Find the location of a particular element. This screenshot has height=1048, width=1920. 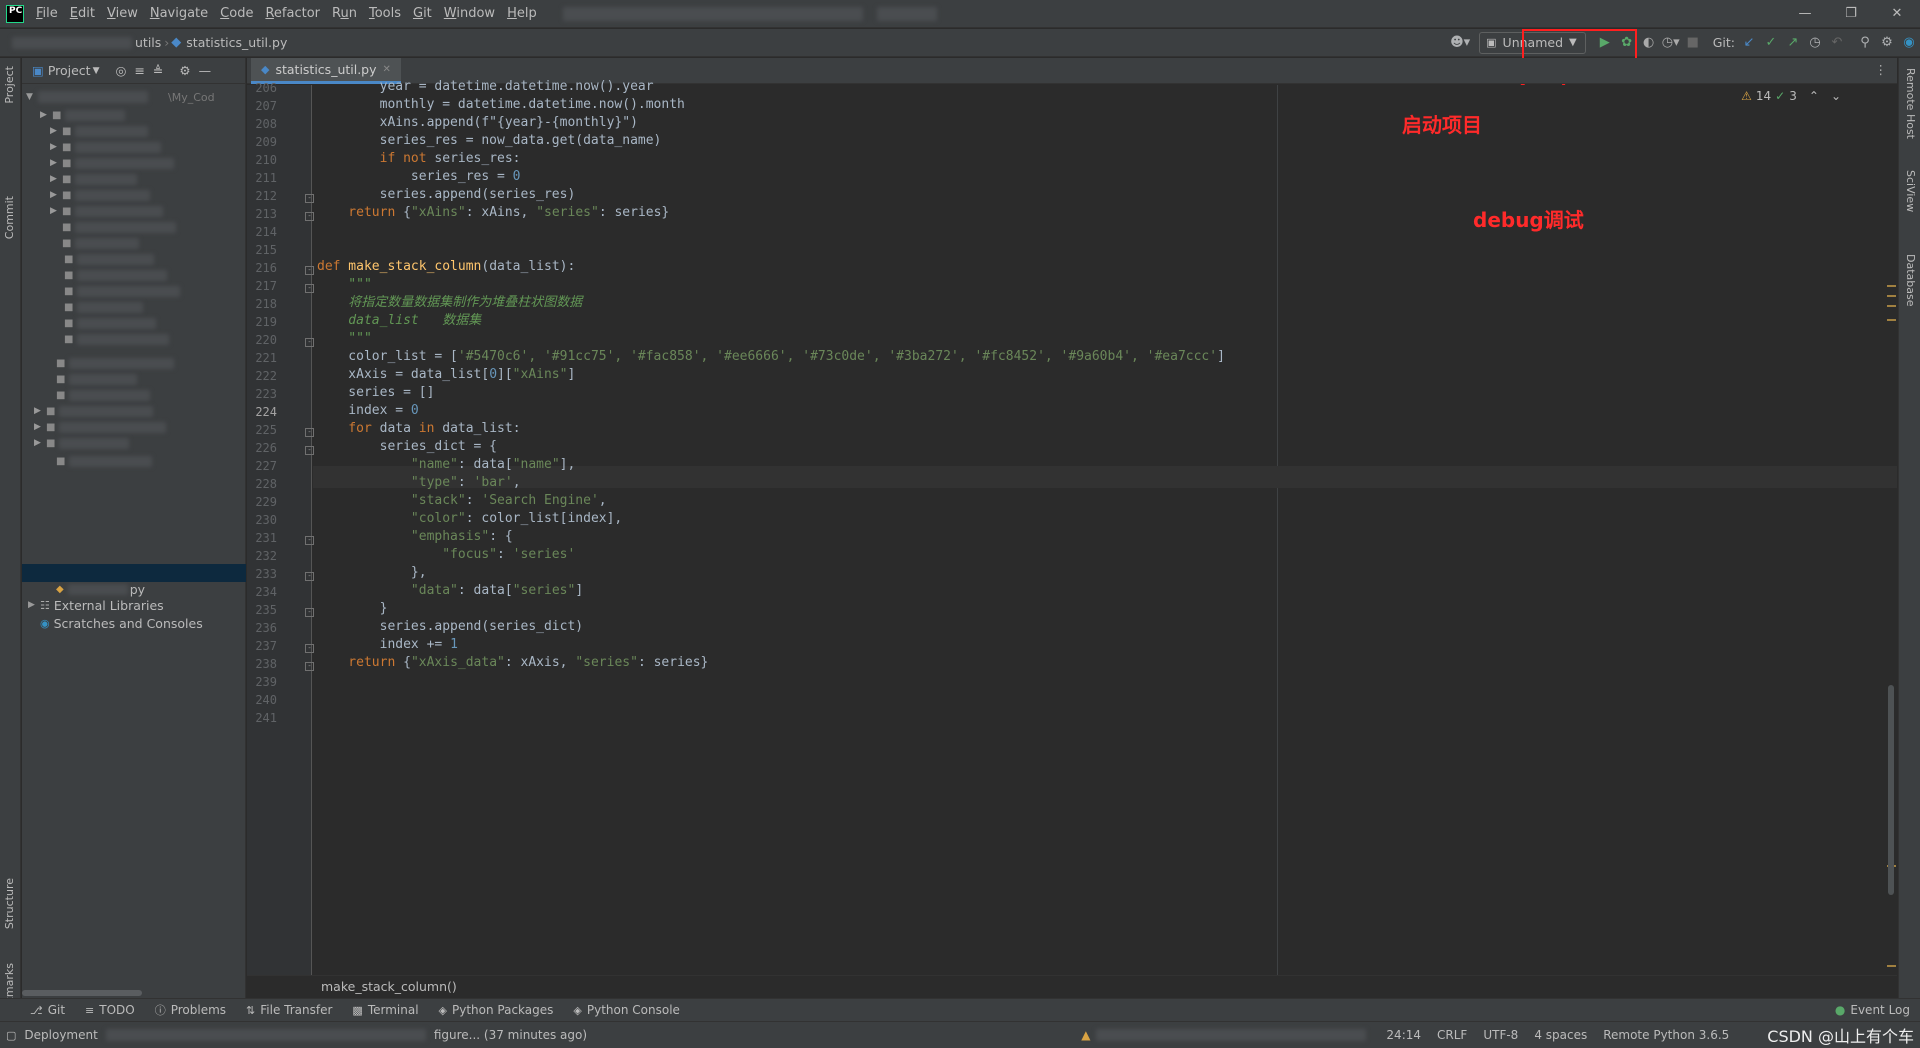

tree-item: ▶ ■ is located at coordinates (82, 443).